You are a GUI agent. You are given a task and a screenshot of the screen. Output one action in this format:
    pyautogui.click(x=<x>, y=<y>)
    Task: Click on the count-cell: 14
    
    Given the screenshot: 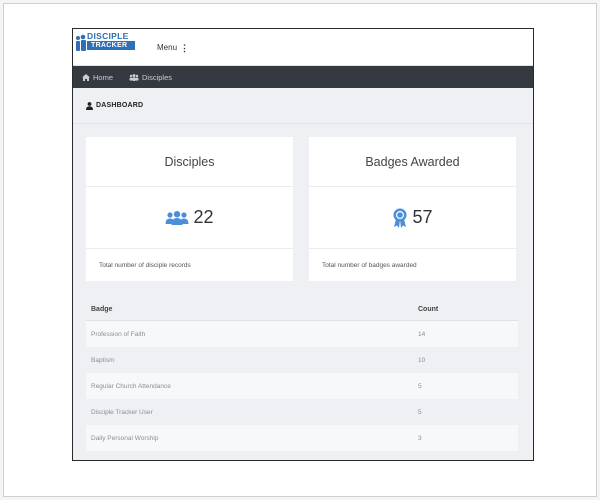 What is the action you would take?
    pyautogui.click(x=422, y=334)
    